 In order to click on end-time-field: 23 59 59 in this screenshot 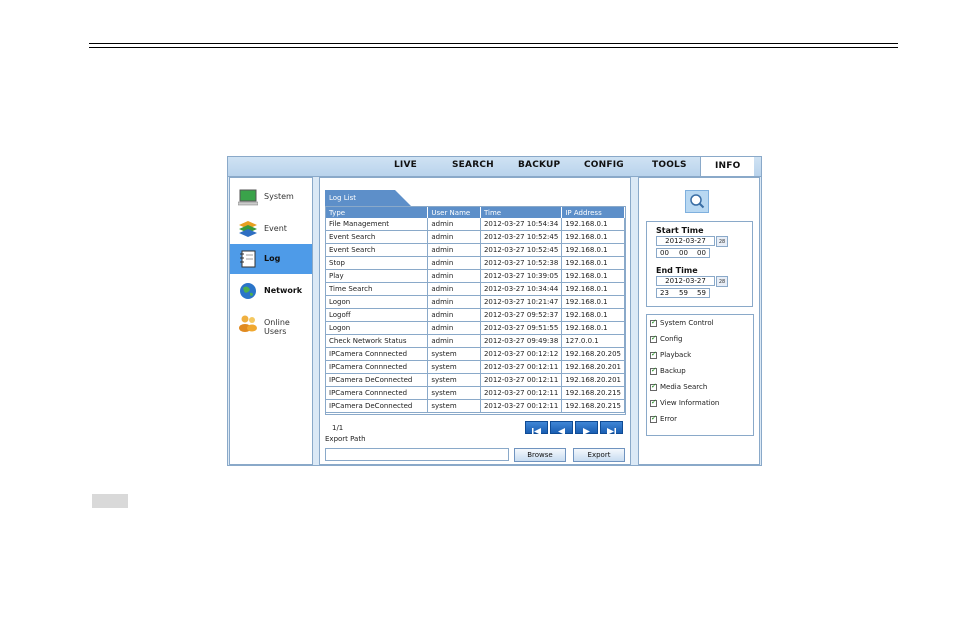, I will do `click(683, 293)`.